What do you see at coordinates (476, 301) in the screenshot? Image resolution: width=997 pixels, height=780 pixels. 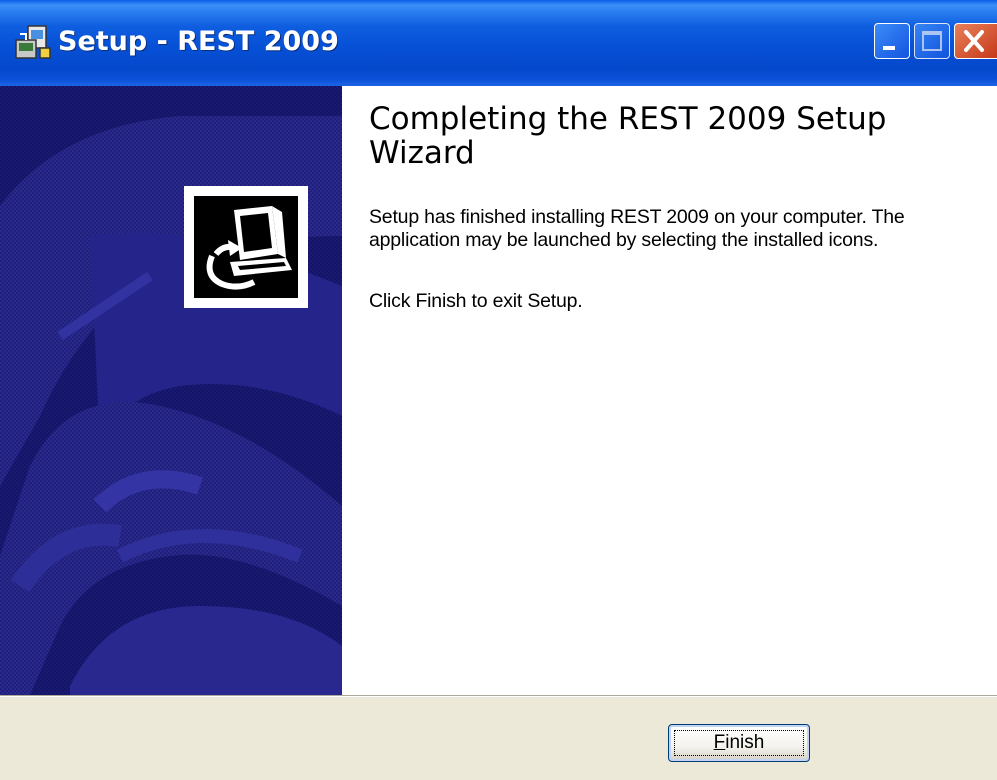 I see `wizard-exit-note: Click Finish to exit Setup.` at bounding box center [476, 301].